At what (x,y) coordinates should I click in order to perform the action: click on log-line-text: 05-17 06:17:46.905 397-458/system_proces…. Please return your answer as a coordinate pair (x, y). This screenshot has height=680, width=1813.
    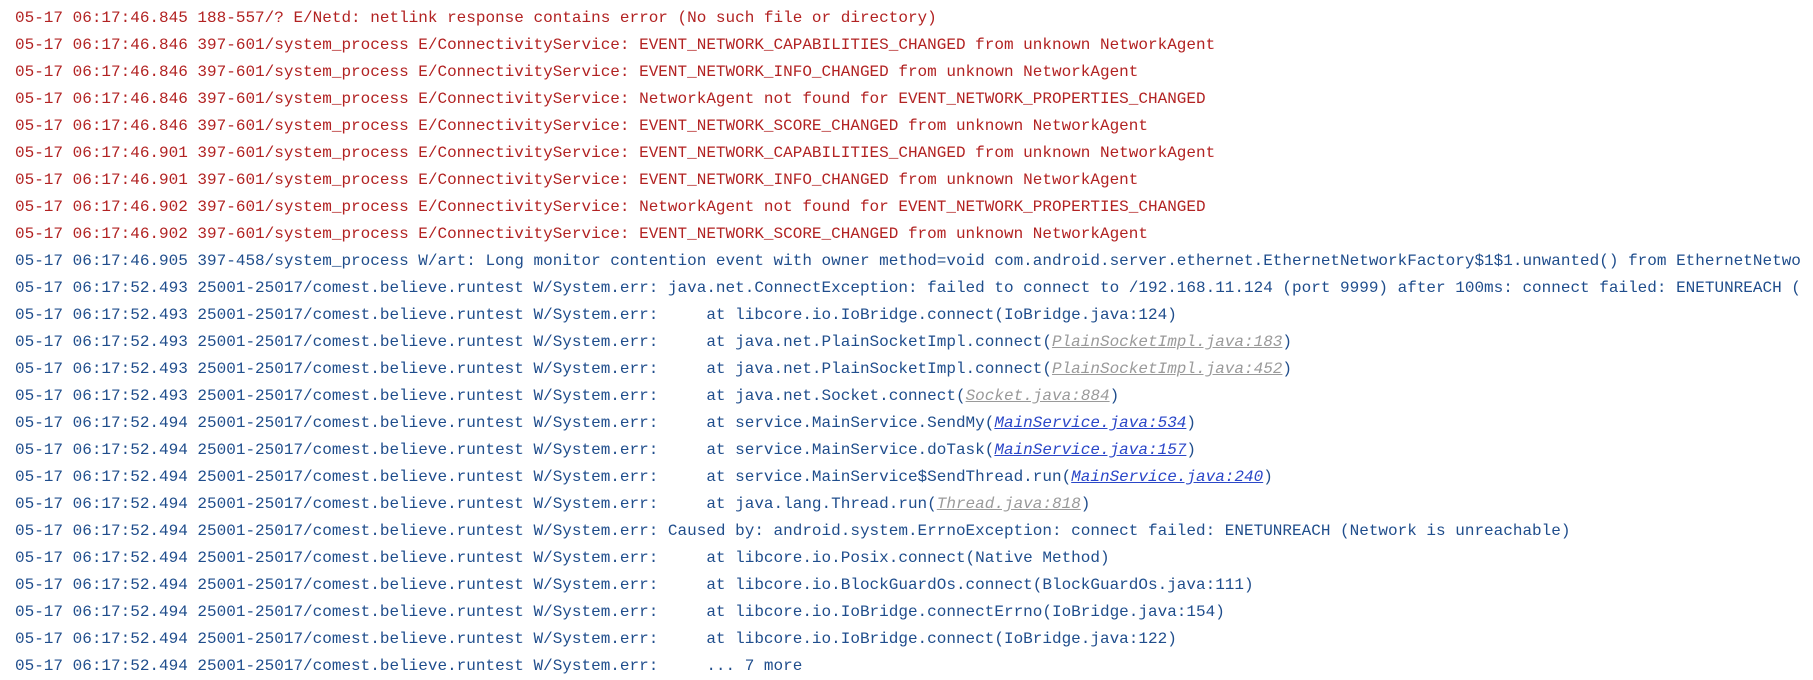
    Looking at the image, I should click on (914, 261).